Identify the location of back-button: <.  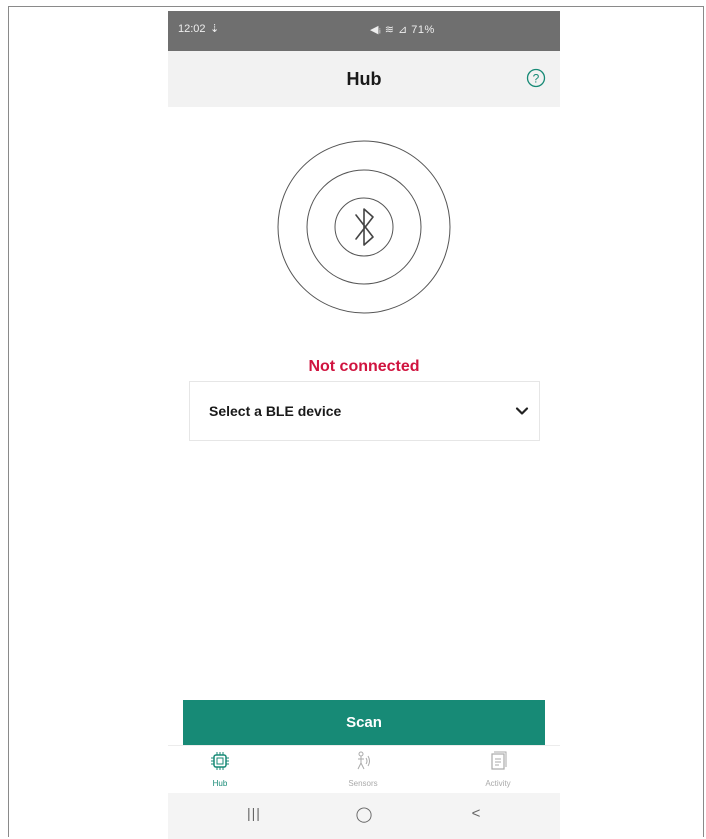
(476, 816).